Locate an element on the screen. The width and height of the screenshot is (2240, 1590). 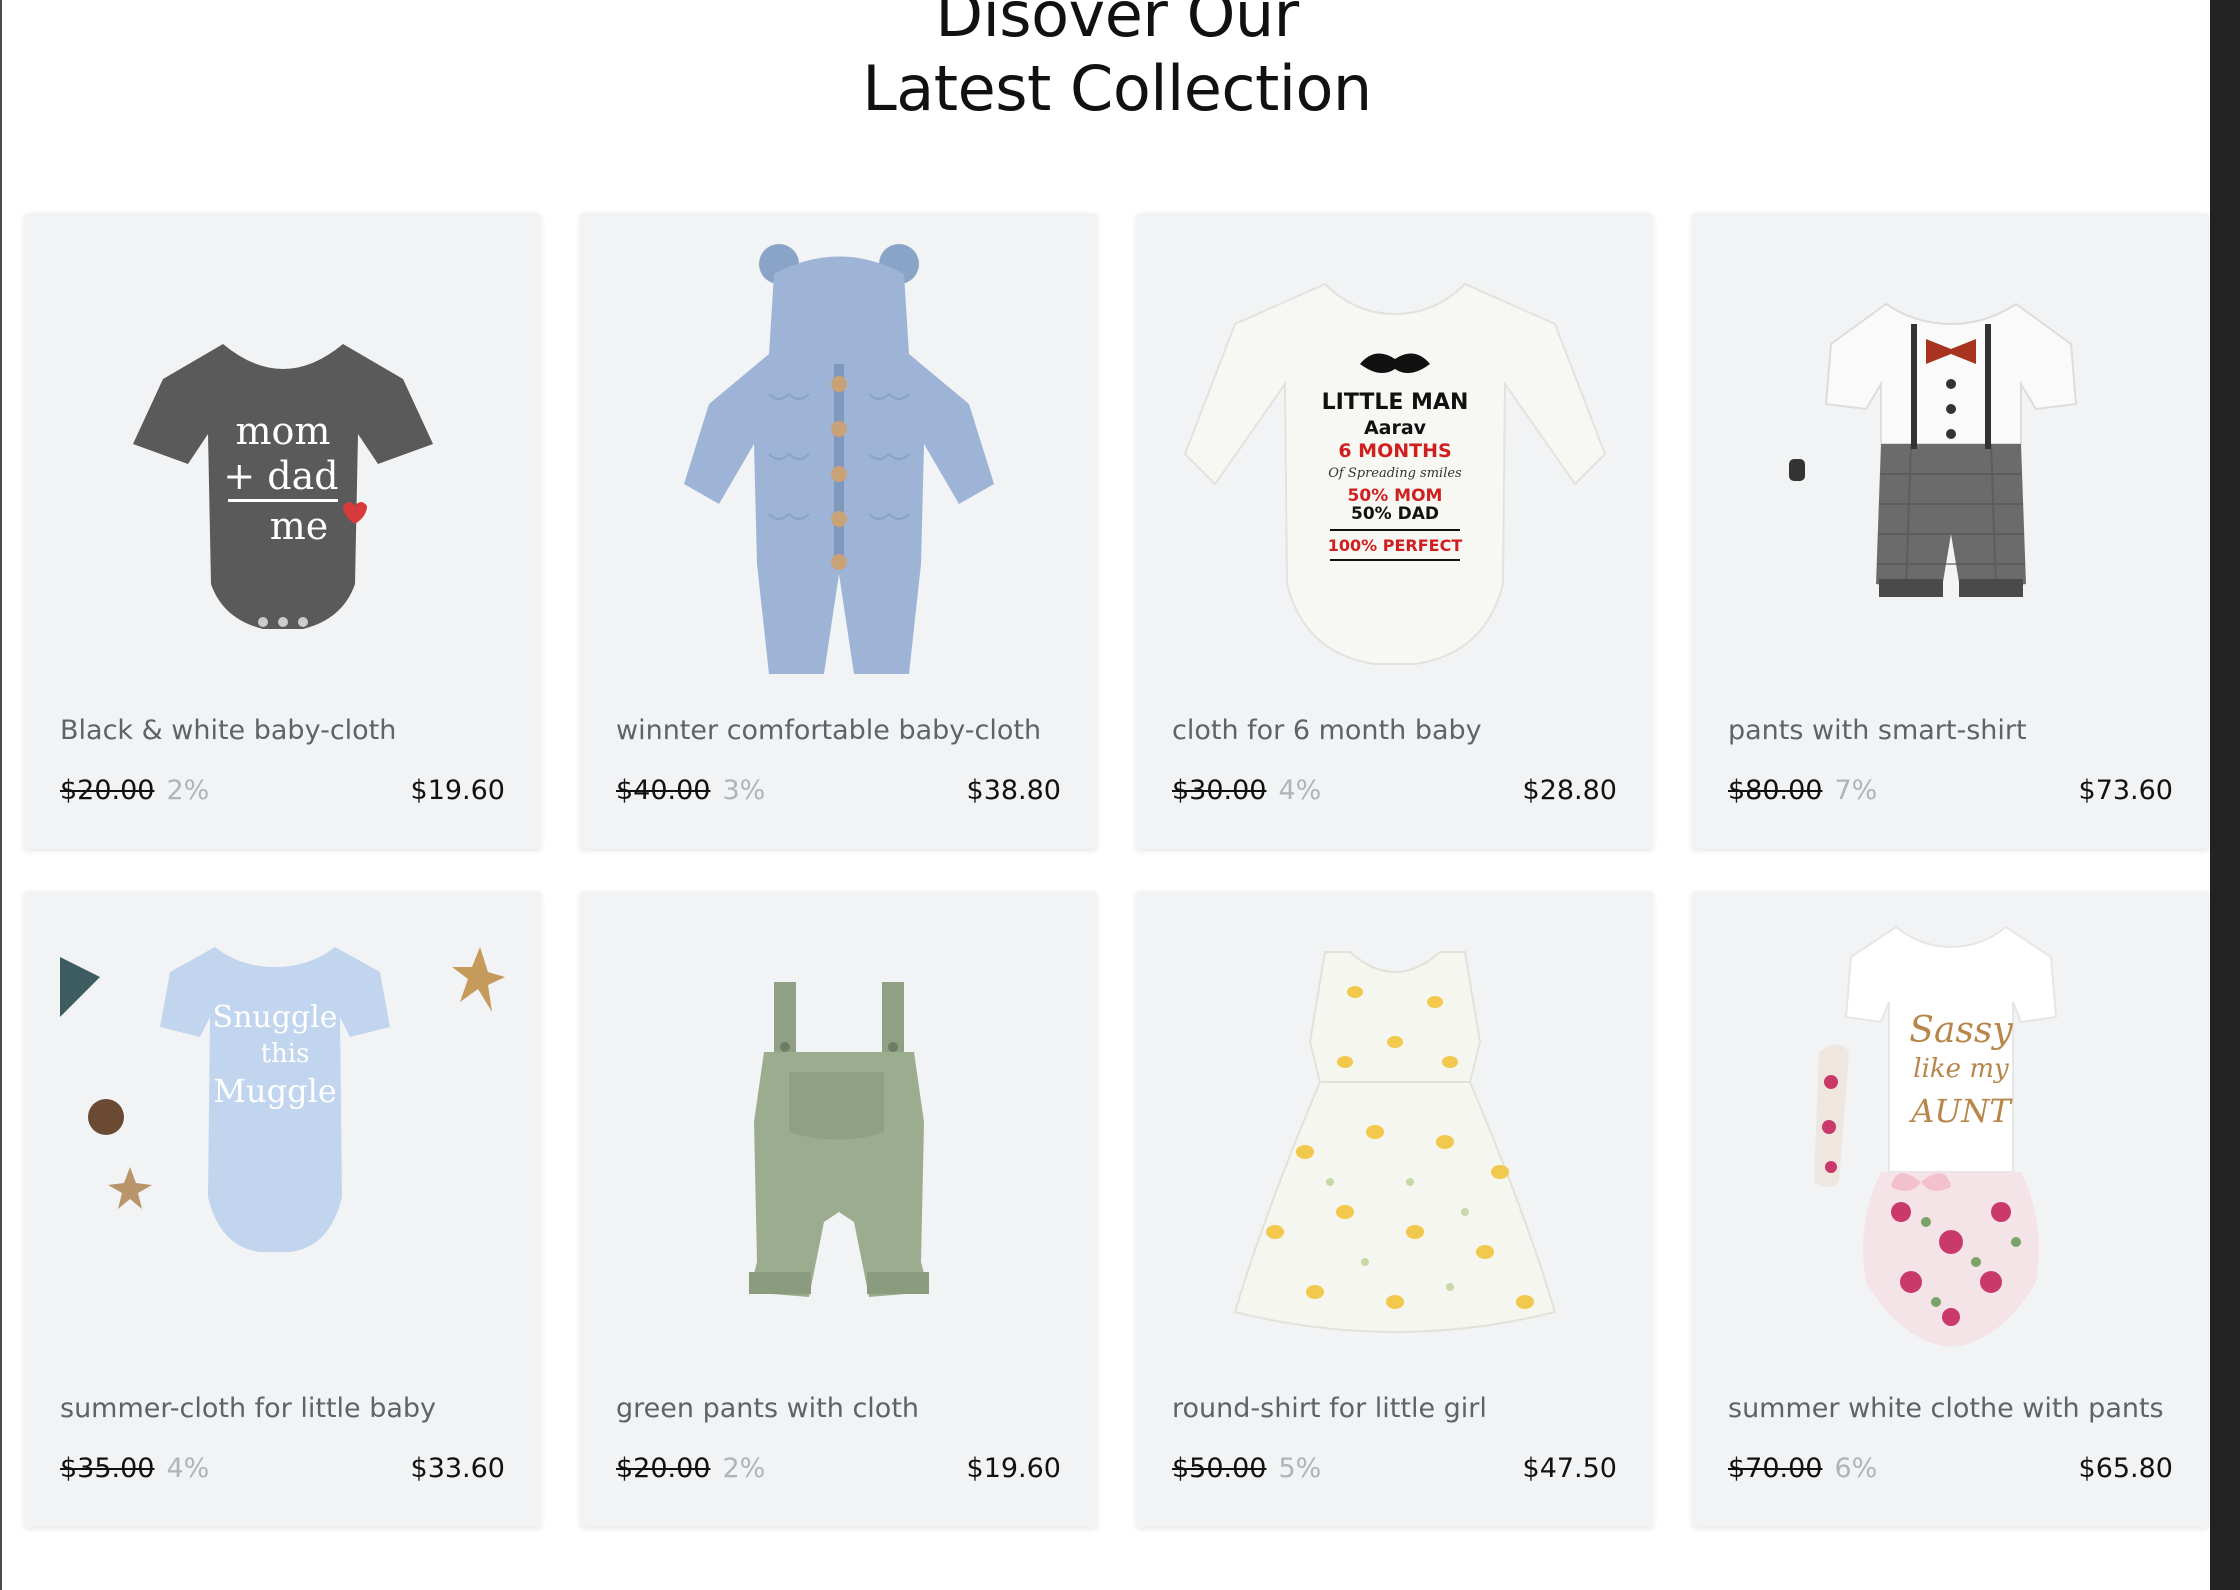
onesie-text-4: Of Spreading smiles is located at coordinates (1395, 473).